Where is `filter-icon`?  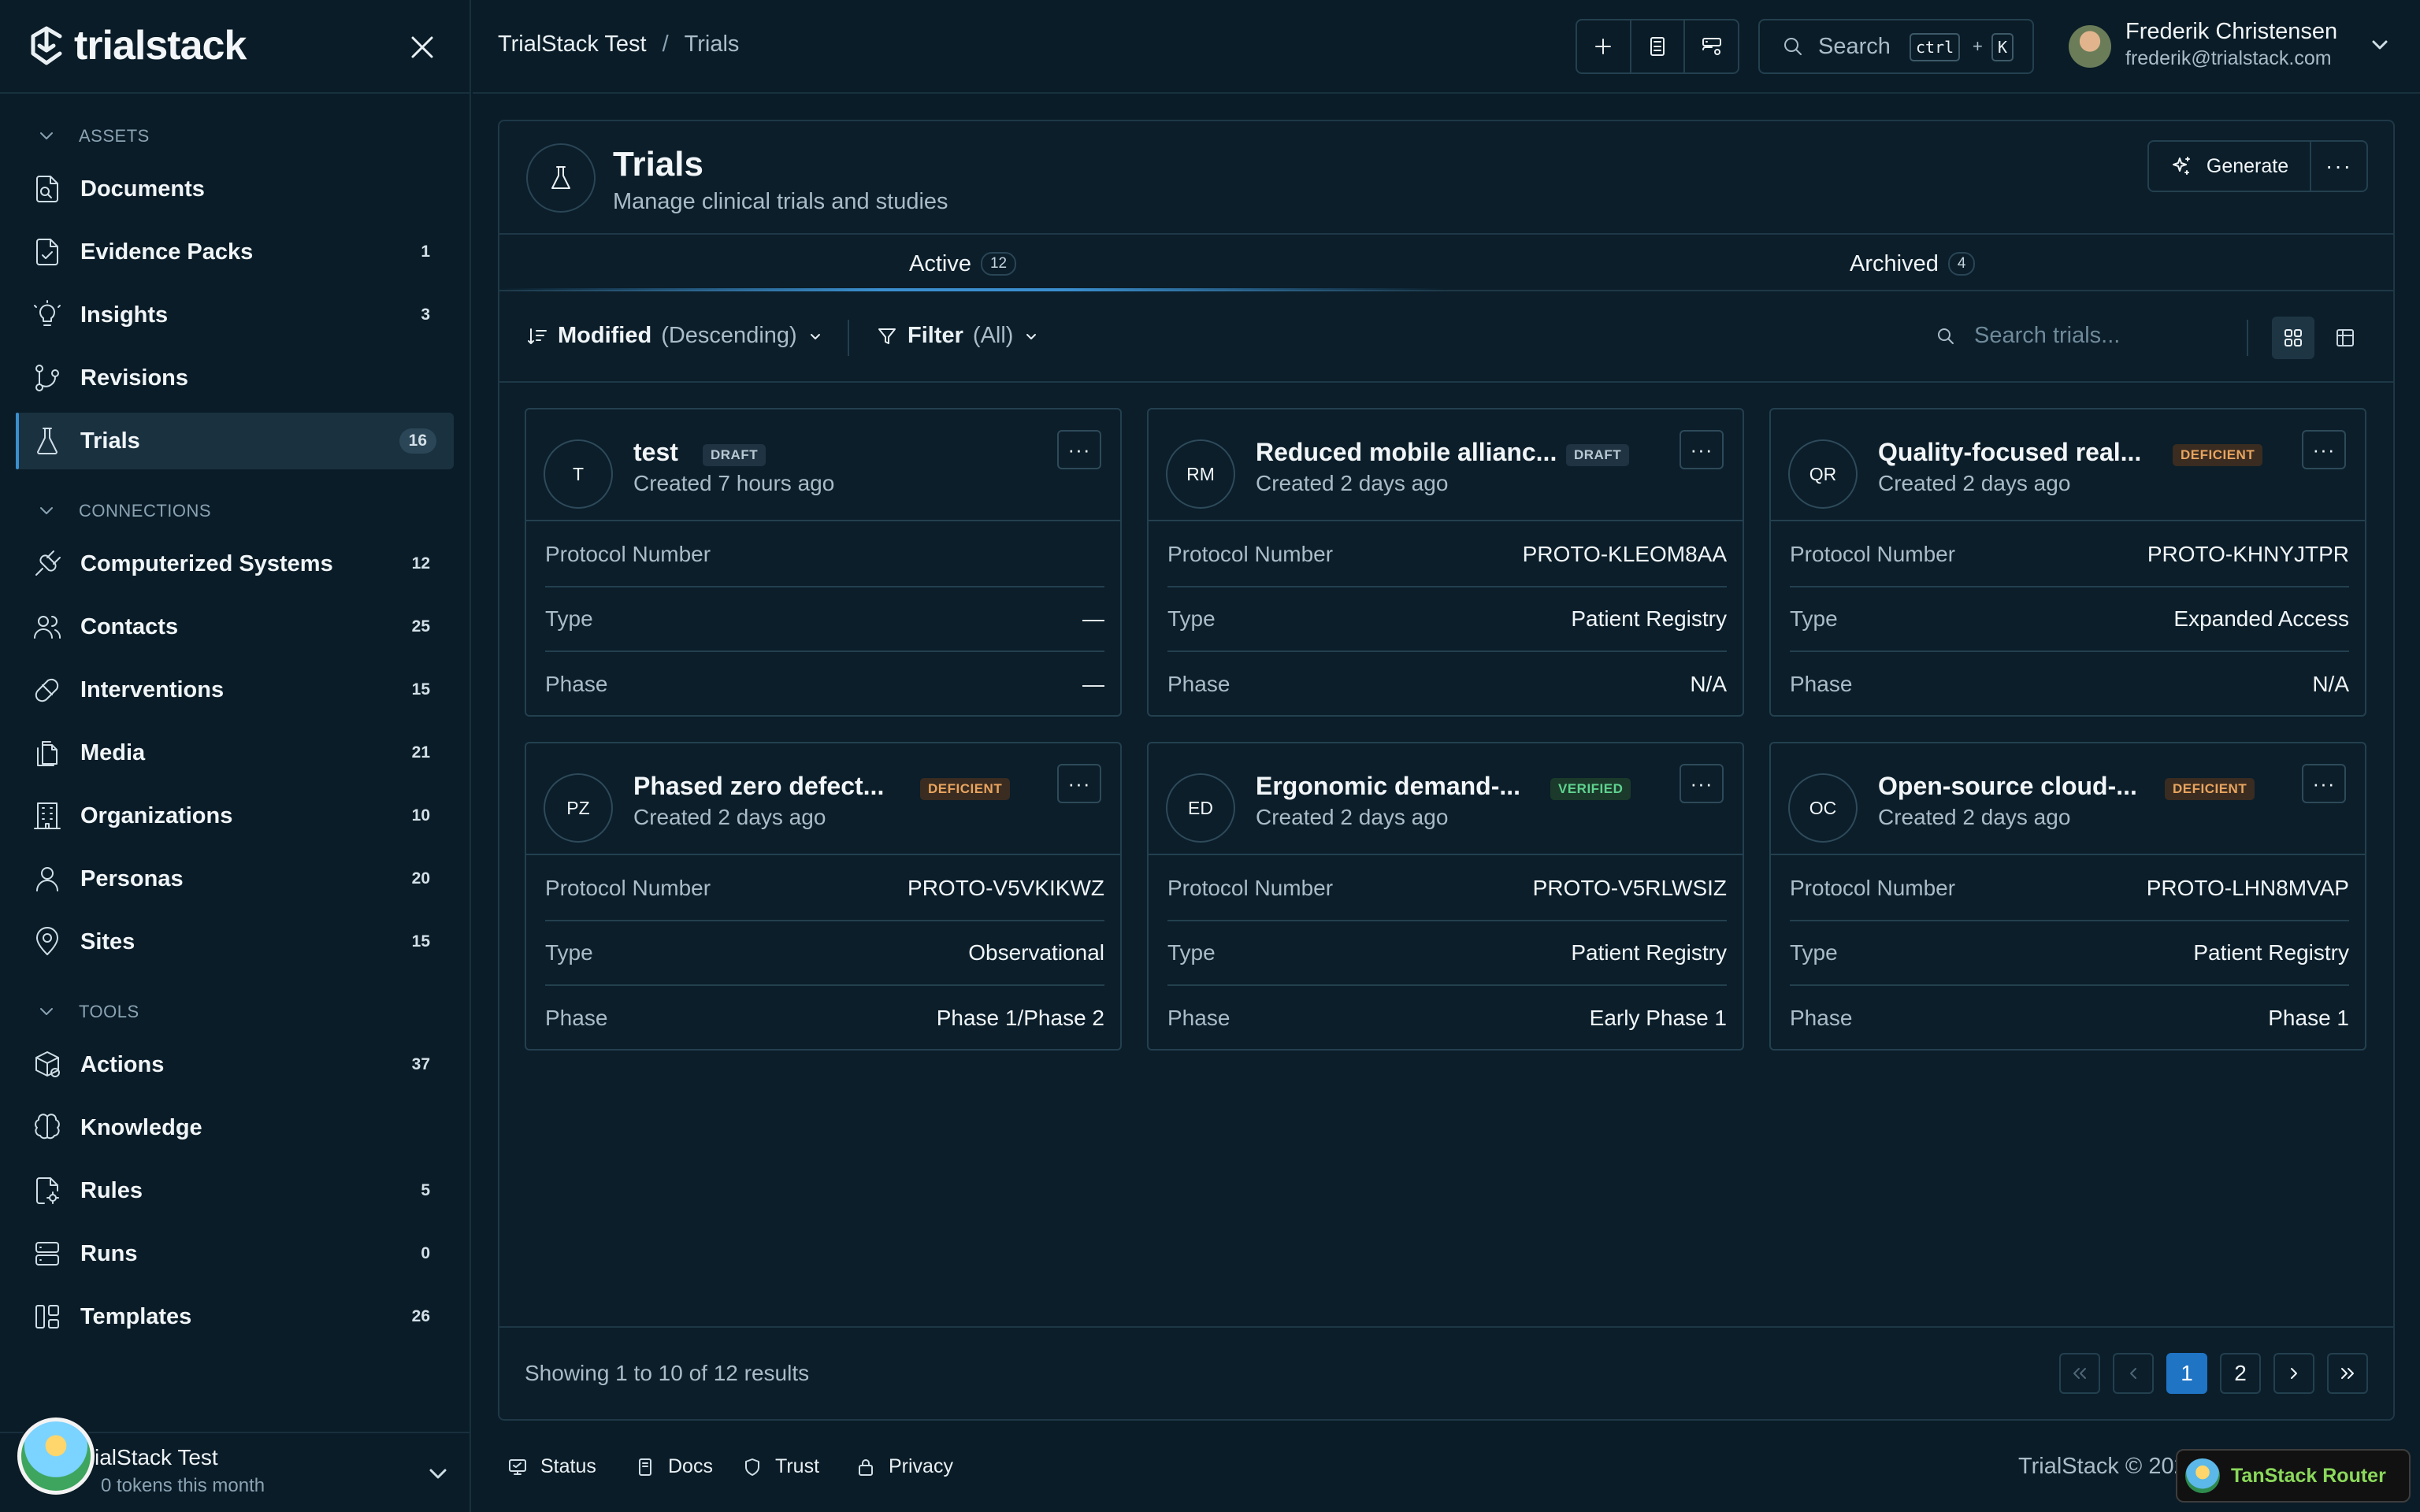 filter-icon is located at coordinates (887, 336).